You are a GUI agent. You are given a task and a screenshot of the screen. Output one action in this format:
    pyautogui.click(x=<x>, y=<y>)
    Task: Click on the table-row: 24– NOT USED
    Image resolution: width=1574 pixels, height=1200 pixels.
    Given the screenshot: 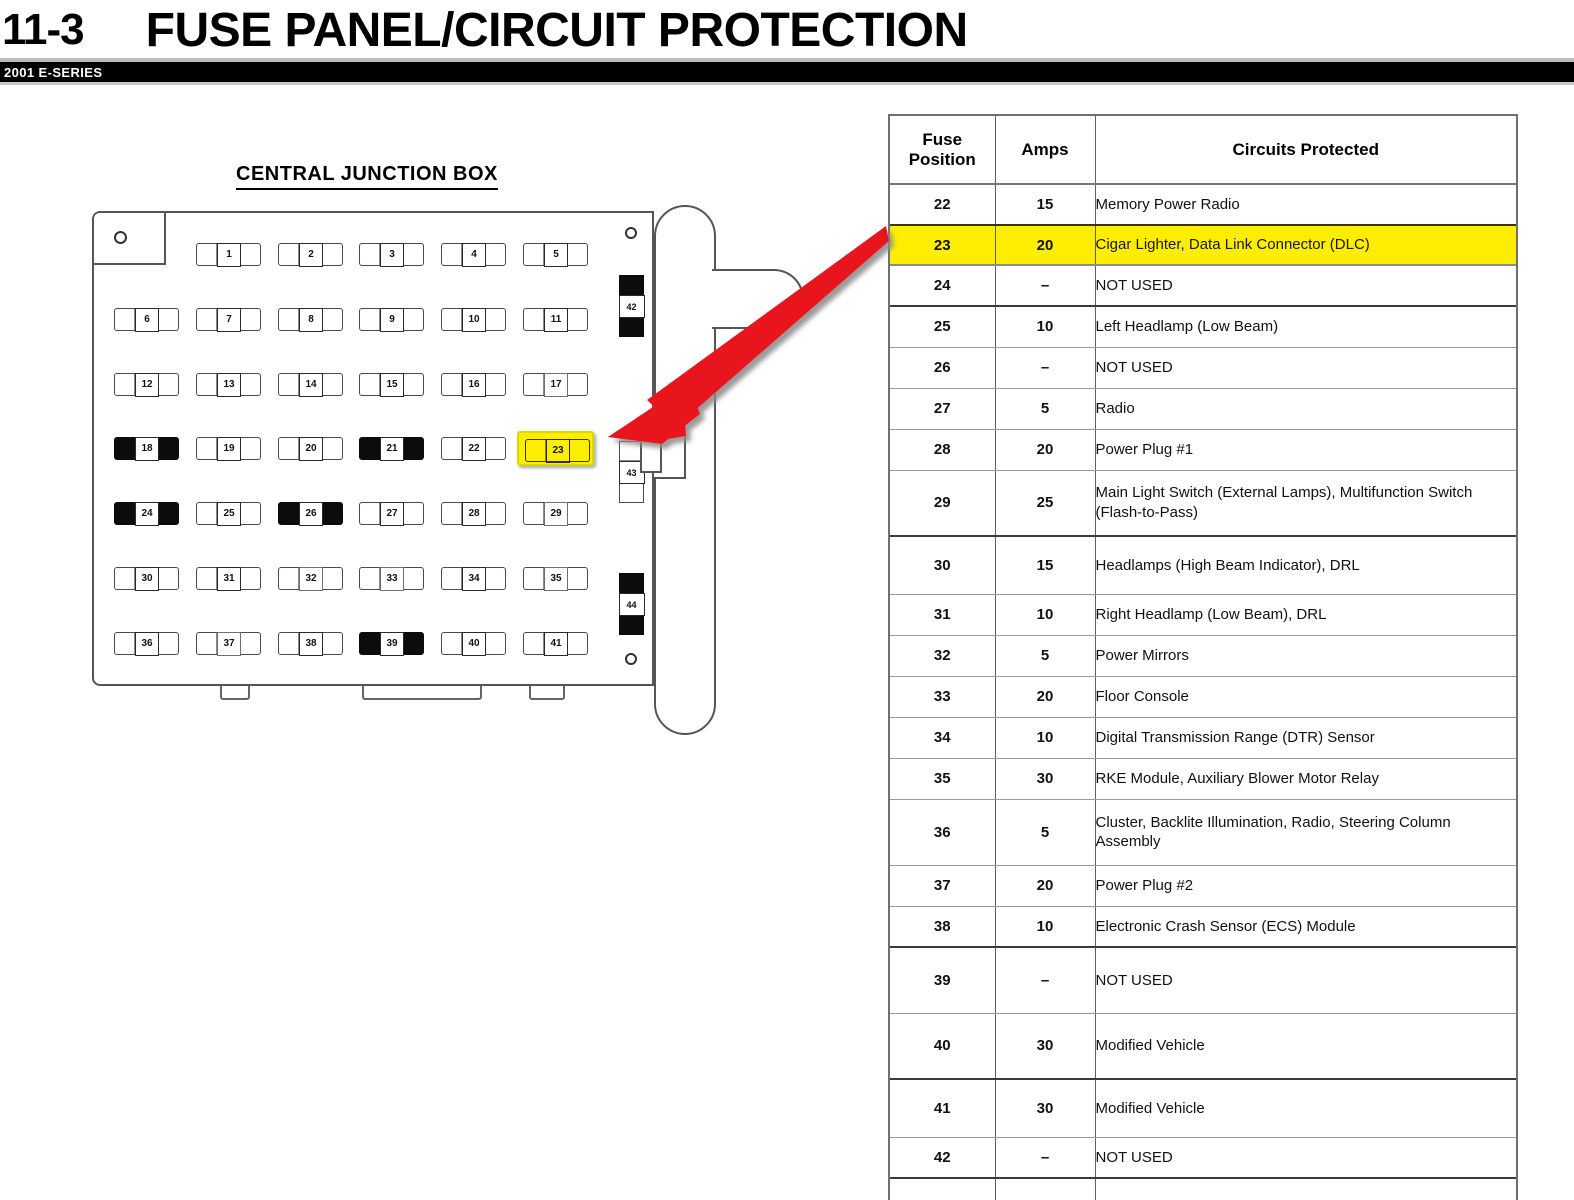 What is the action you would take?
    pyautogui.click(x=1203, y=286)
    